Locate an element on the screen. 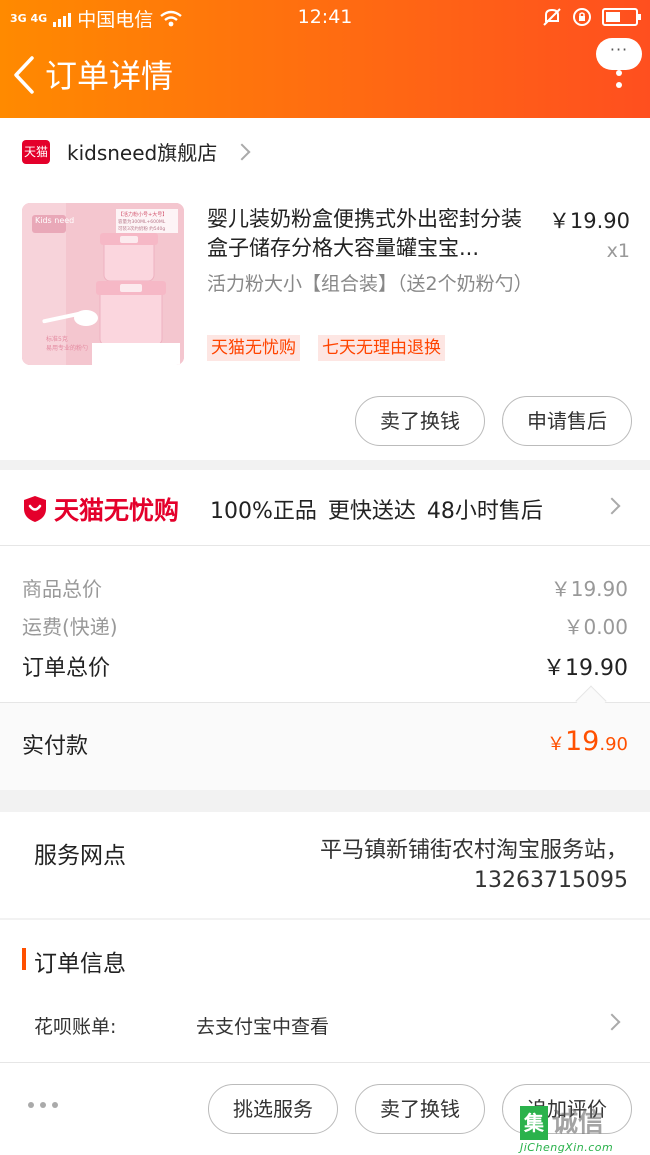 Image resolution: width=650 pixels, height=1155 pixels. page-title: 订单详情 is located at coordinates (109, 76).